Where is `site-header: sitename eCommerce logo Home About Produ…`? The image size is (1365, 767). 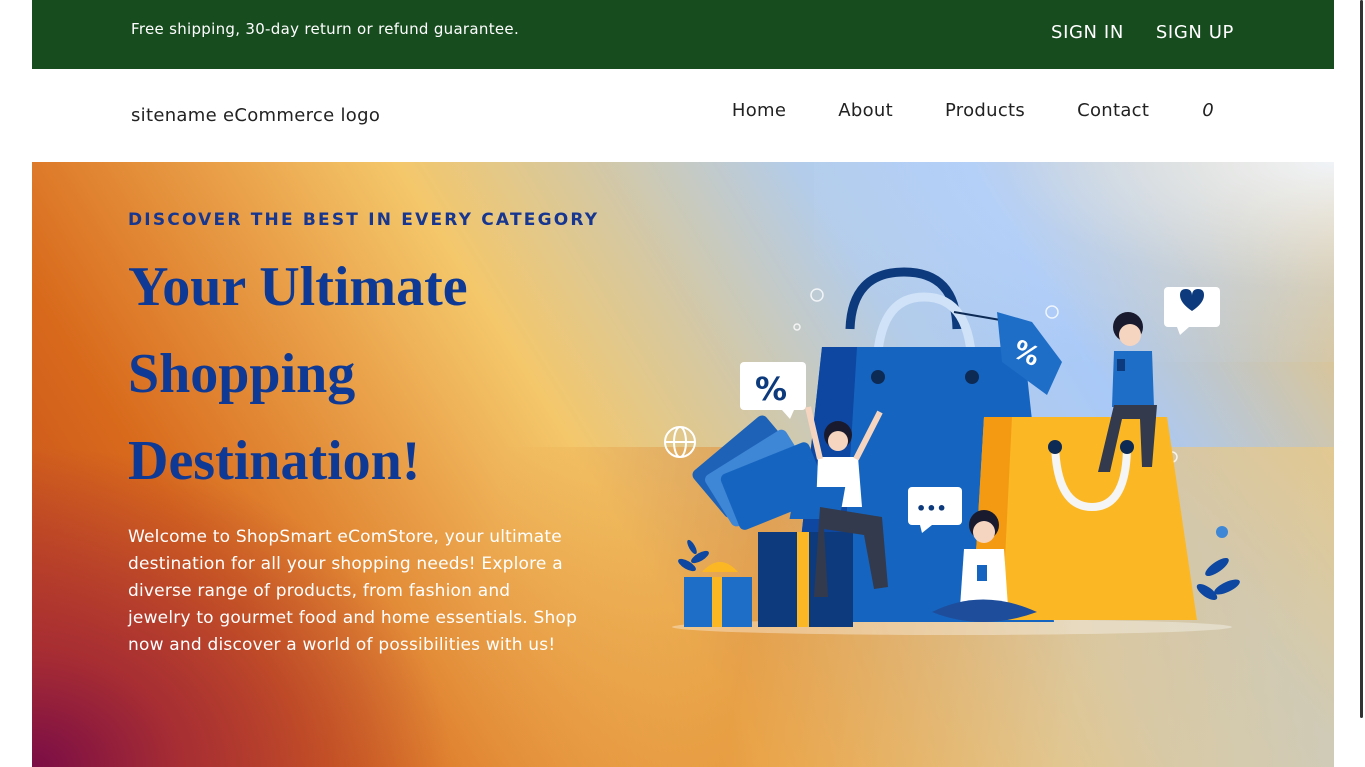 site-header: sitename eCommerce logo Home About Produ… is located at coordinates (683, 115).